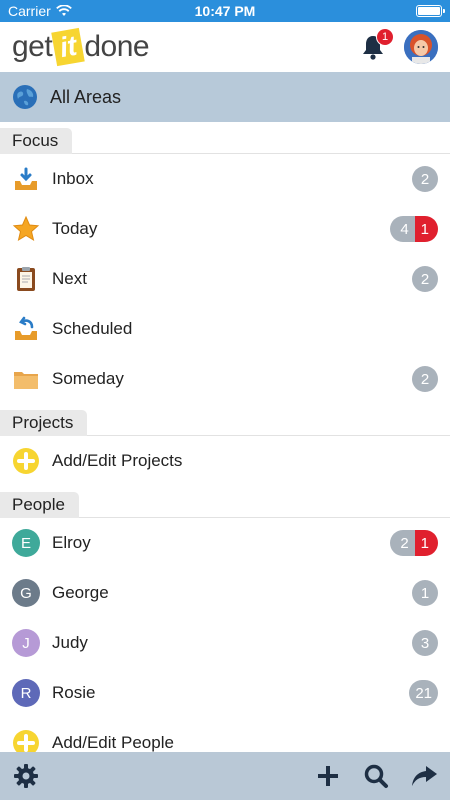  What do you see at coordinates (225, 47) in the screenshot?
I see `app-header: get it done 1` at bounding box center [225, 47].